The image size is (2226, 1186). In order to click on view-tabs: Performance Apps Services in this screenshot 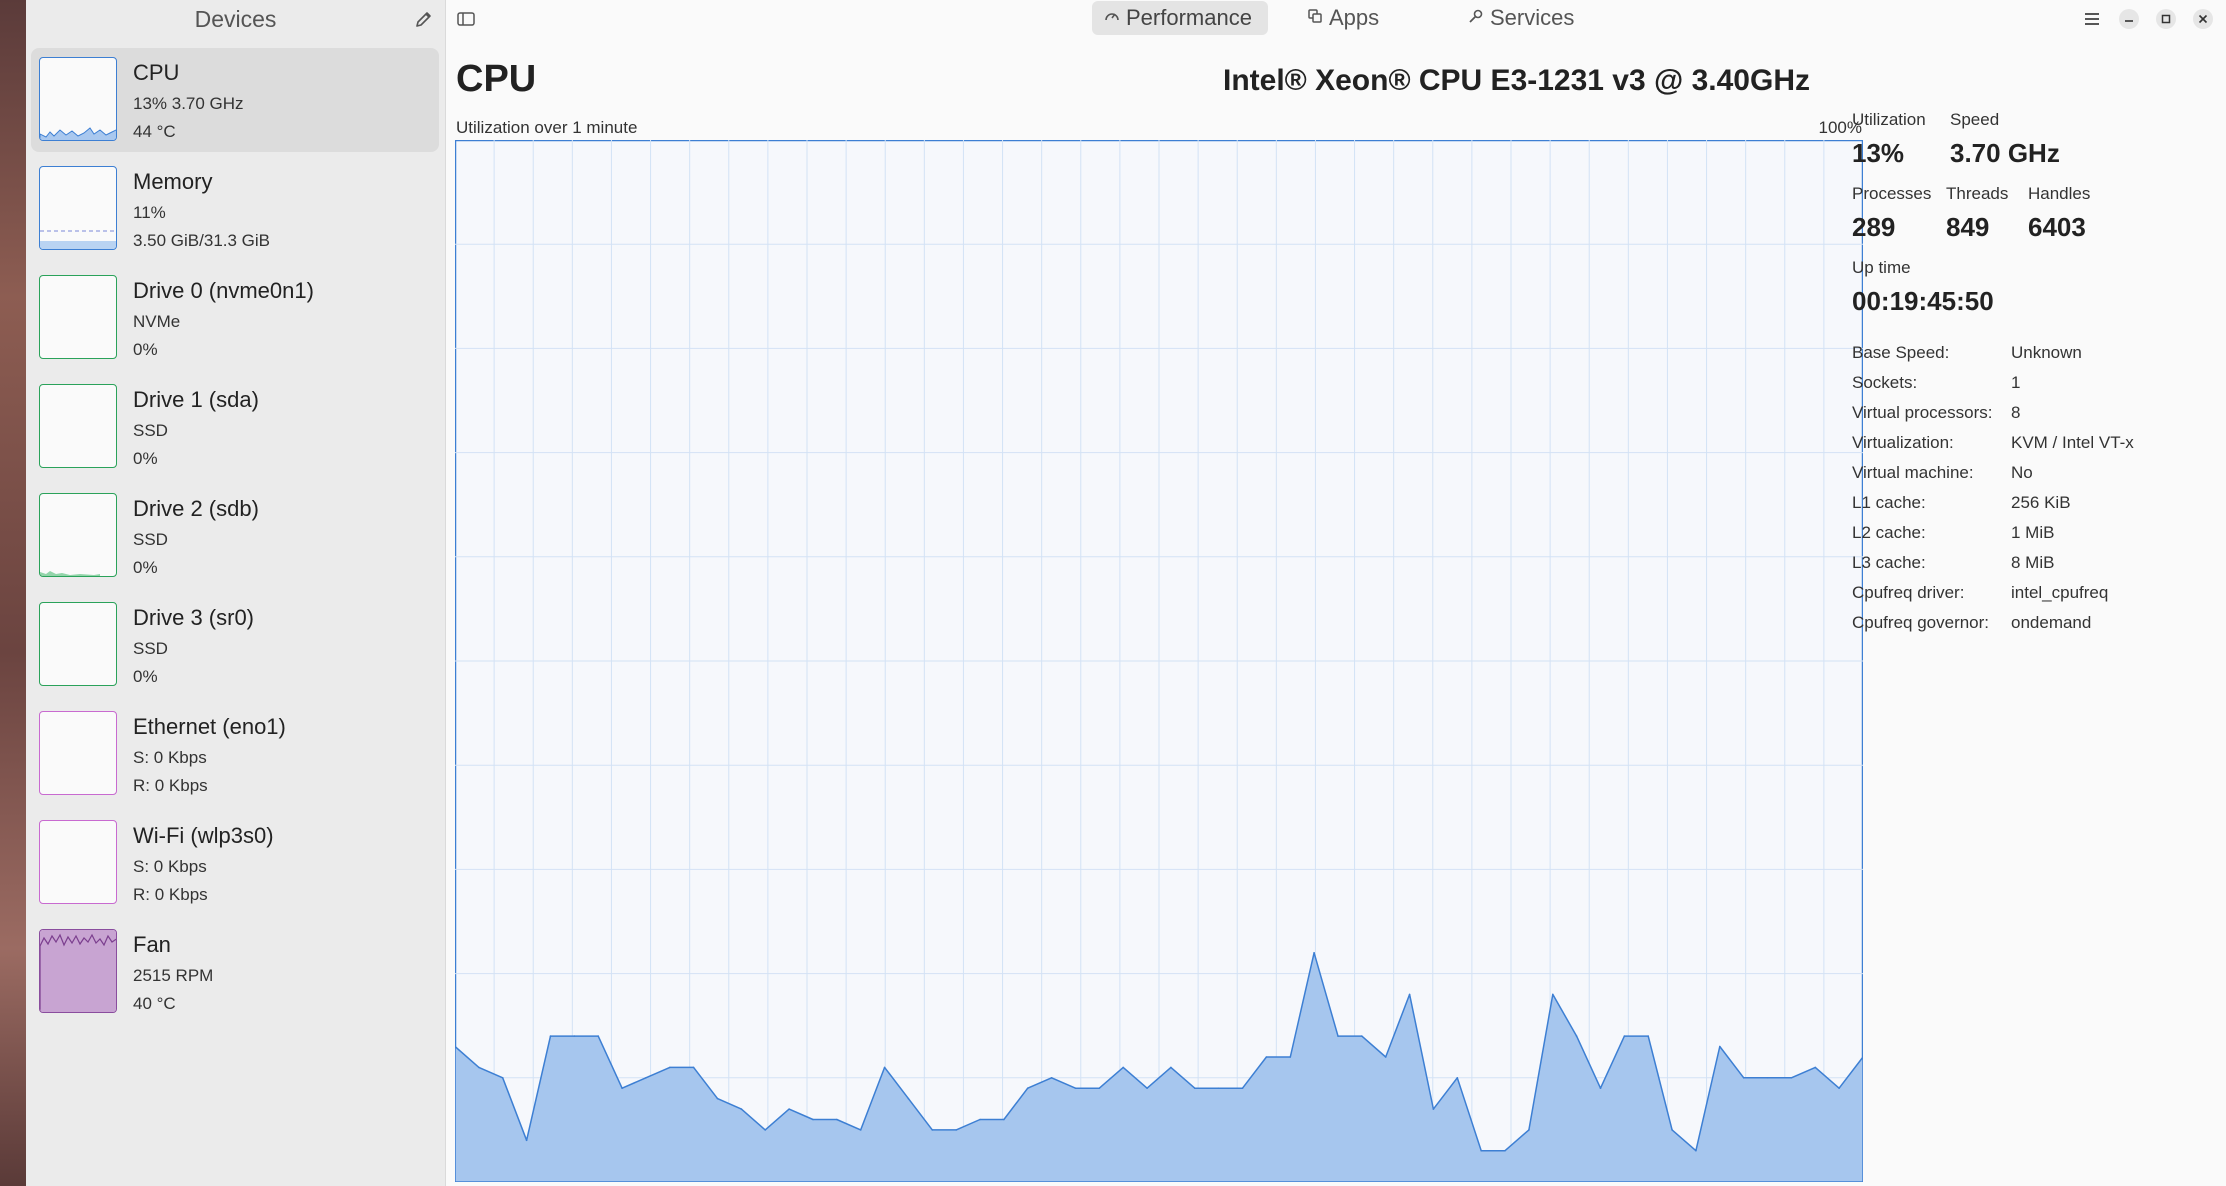, I will do `click(1335, 19)`.